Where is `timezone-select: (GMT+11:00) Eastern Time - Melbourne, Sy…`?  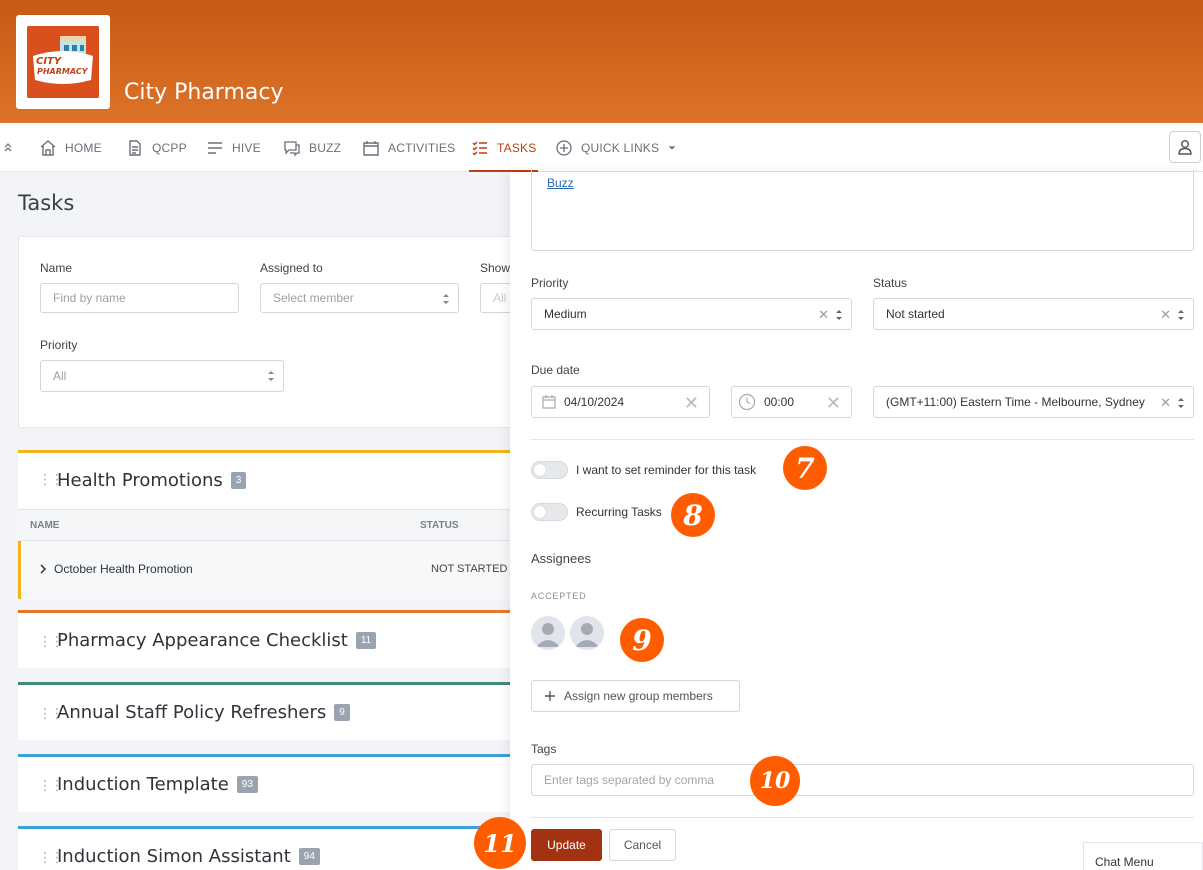 timezone-select: (GMT+11:00) Eastern Time - Melbourne, Sy… is located at coordinates (1033, 402).